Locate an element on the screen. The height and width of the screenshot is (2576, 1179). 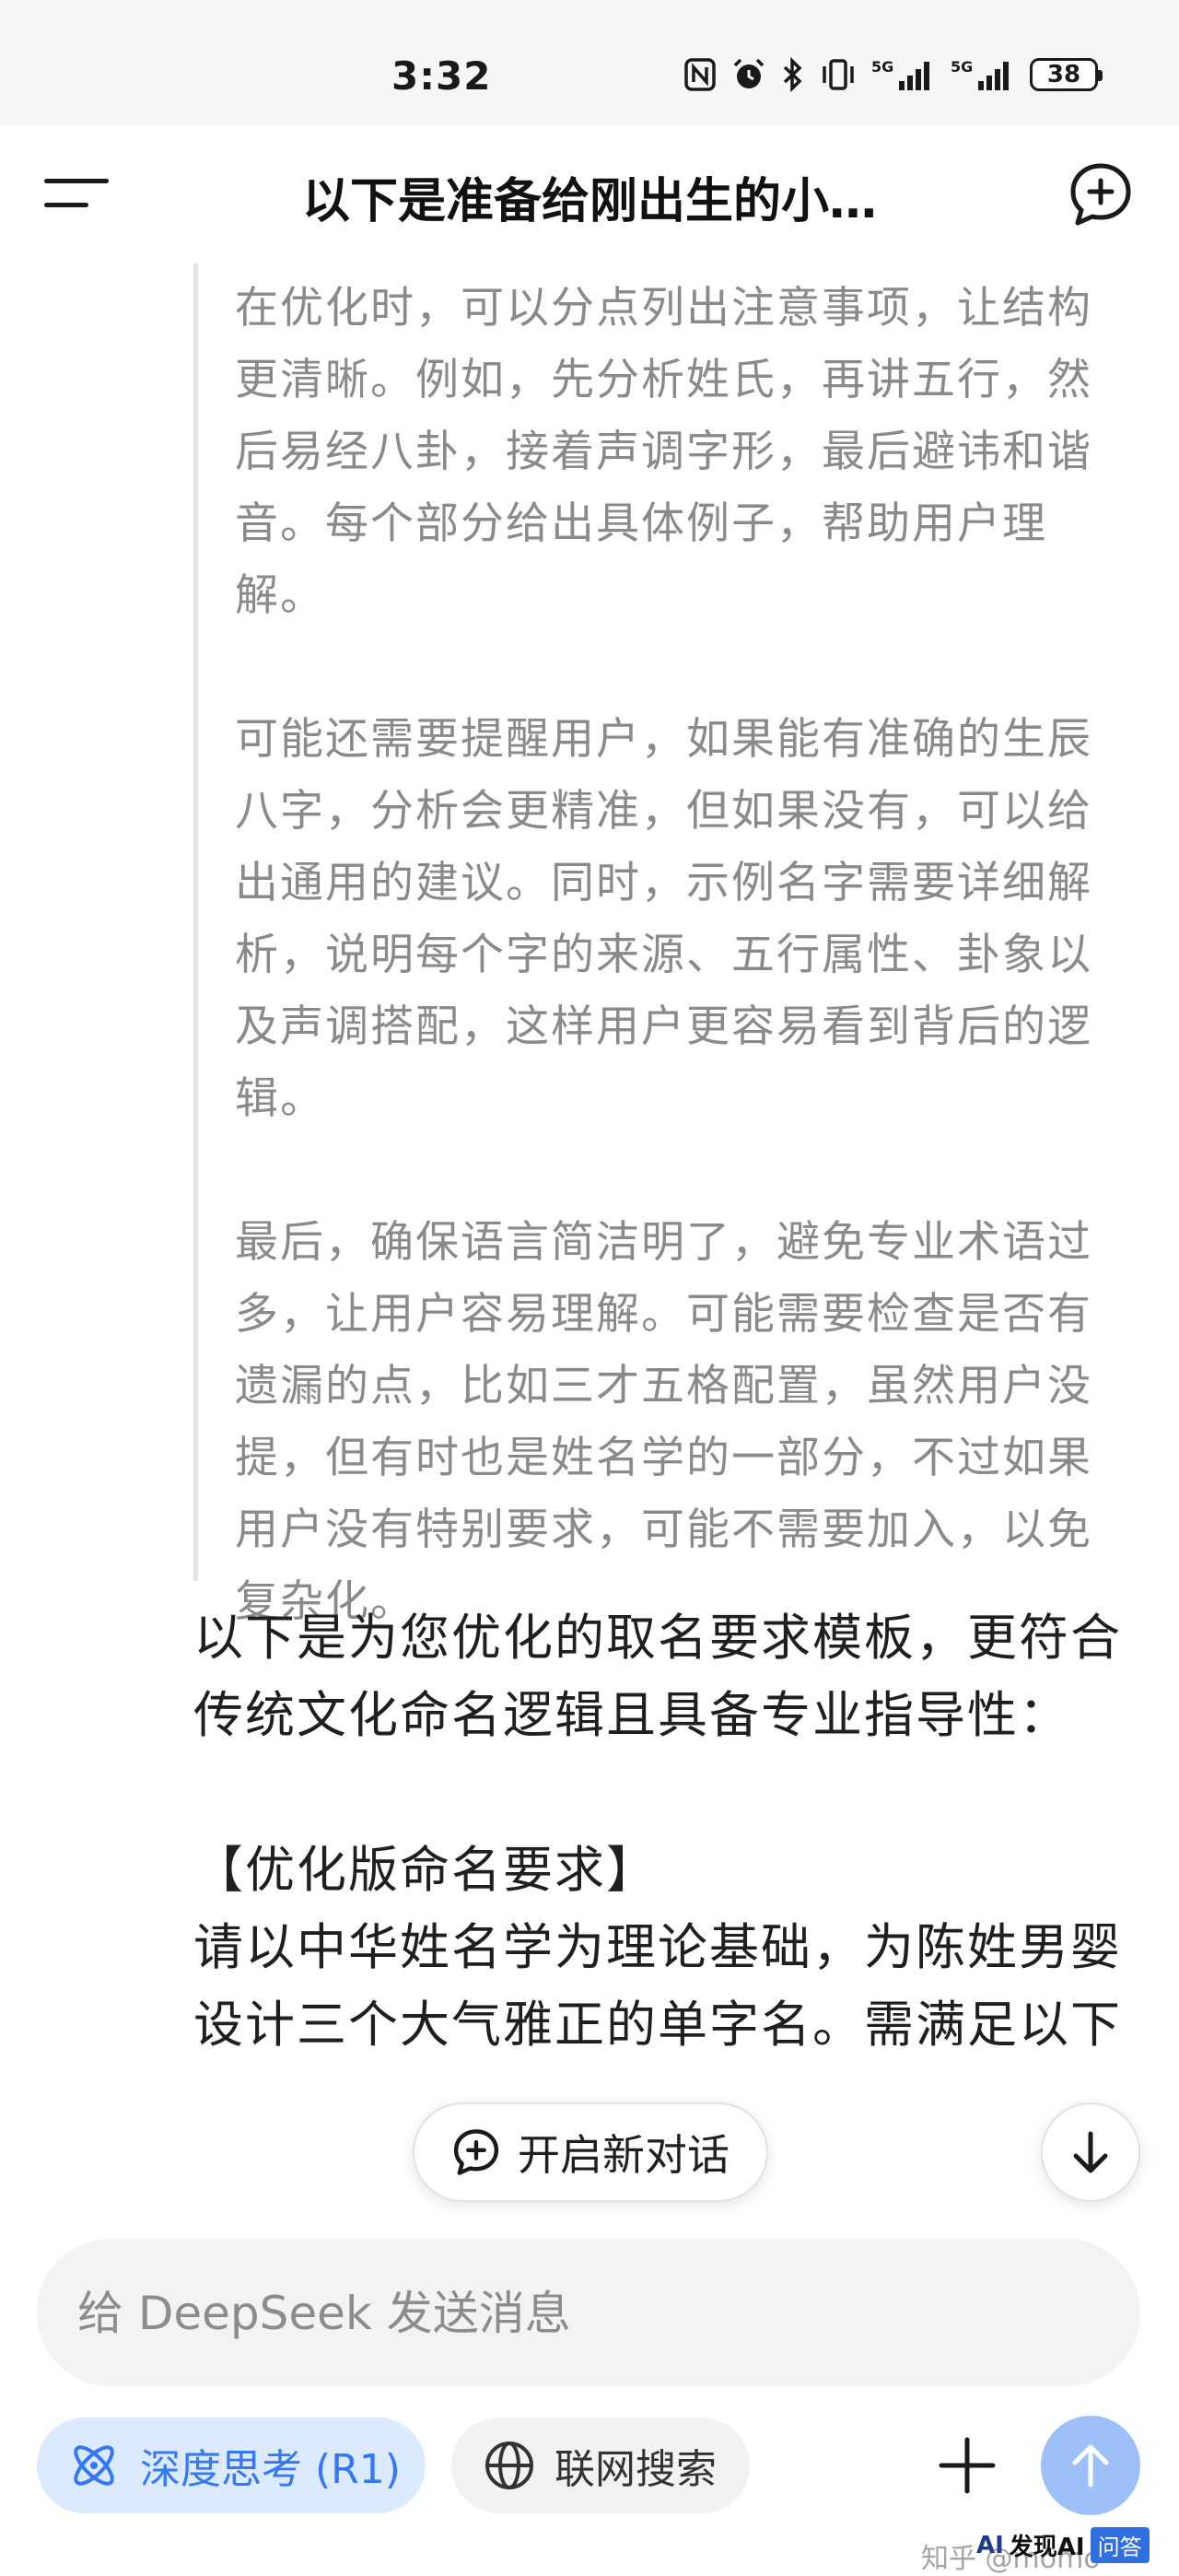
answer-intro: 以下是为您优化的取名要求模板，更符合传统文化命名逻辑且具备专业指导性： is located at coordinates (657, 1676).